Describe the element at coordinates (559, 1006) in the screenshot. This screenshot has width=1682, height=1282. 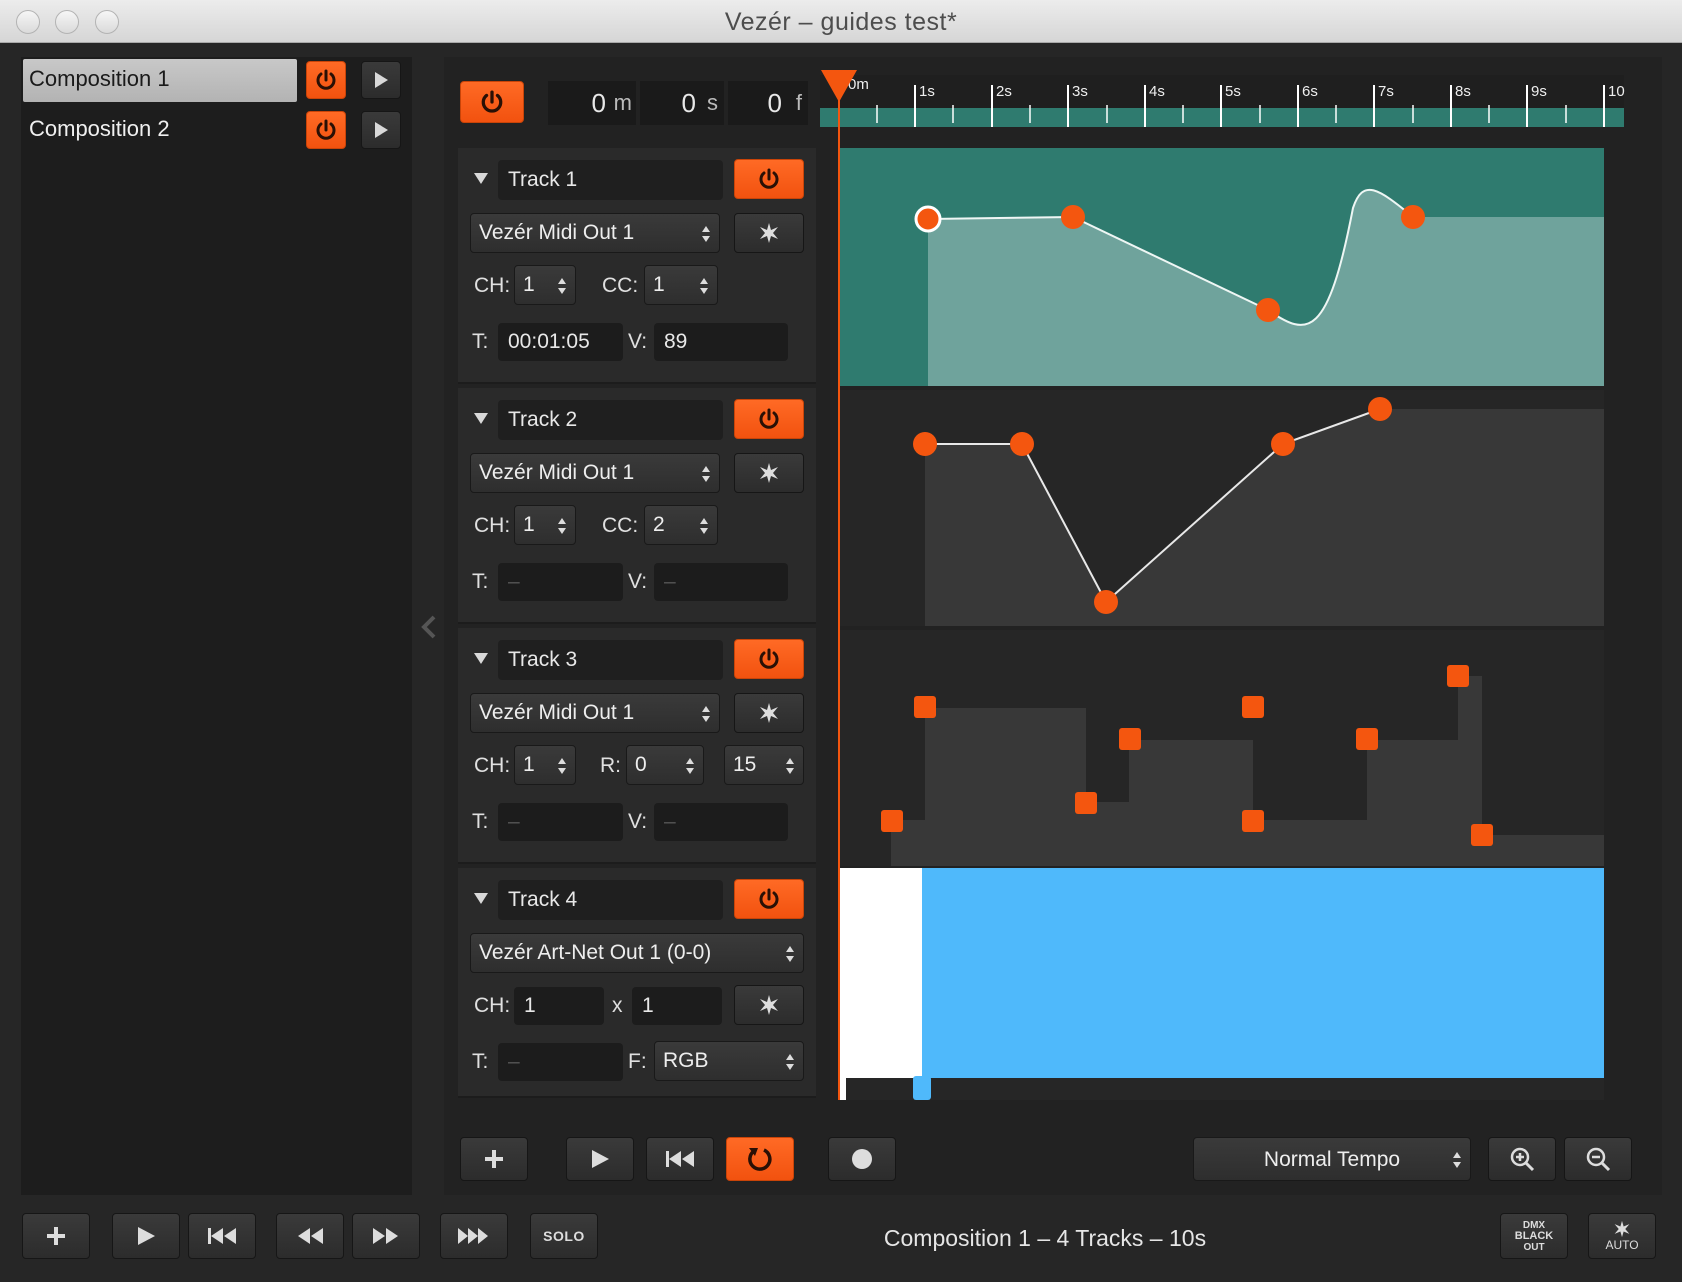
I see `channel-field: 1` at that location.